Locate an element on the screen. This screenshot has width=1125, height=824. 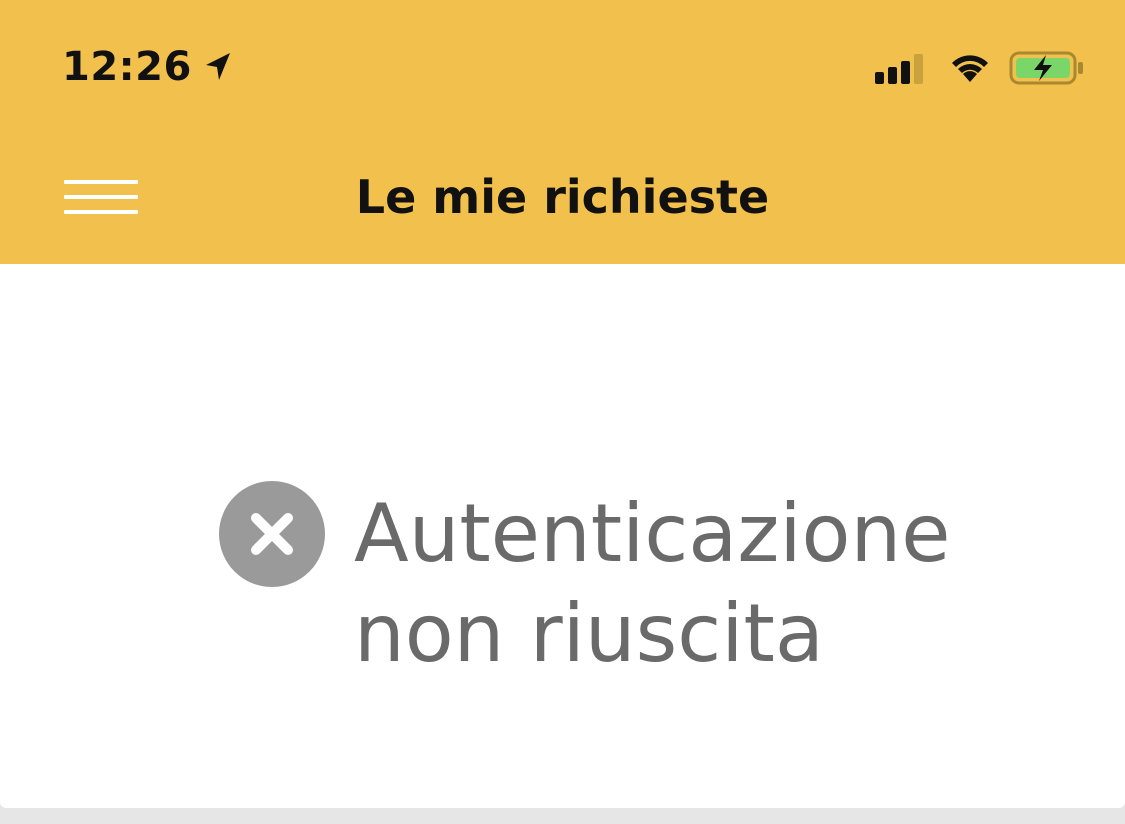
wifi-icon is located at coordinates (970, 68).